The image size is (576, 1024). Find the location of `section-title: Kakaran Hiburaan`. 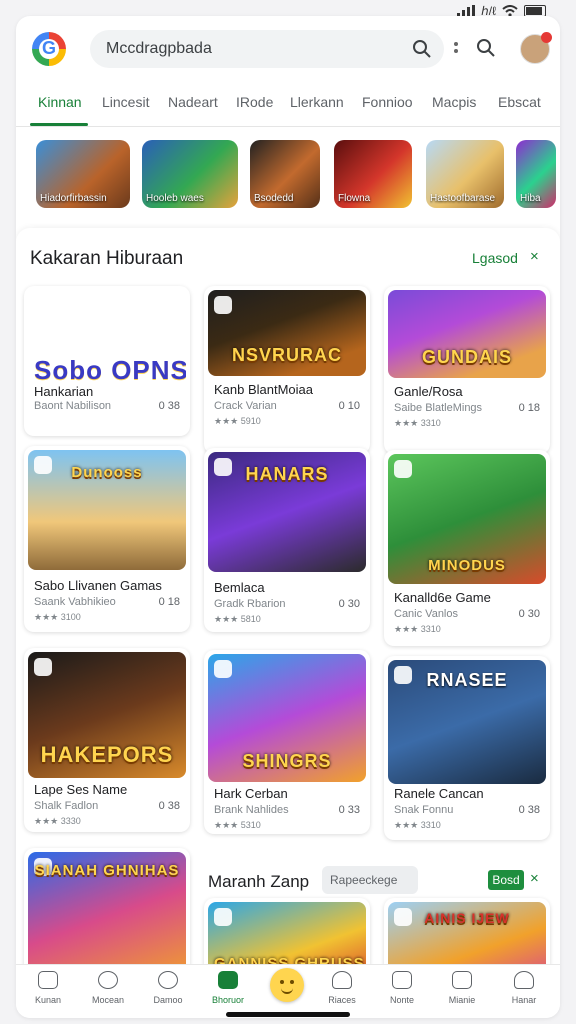

section-title: Kakaran Hiburaan is located at coordinates (107, 258).